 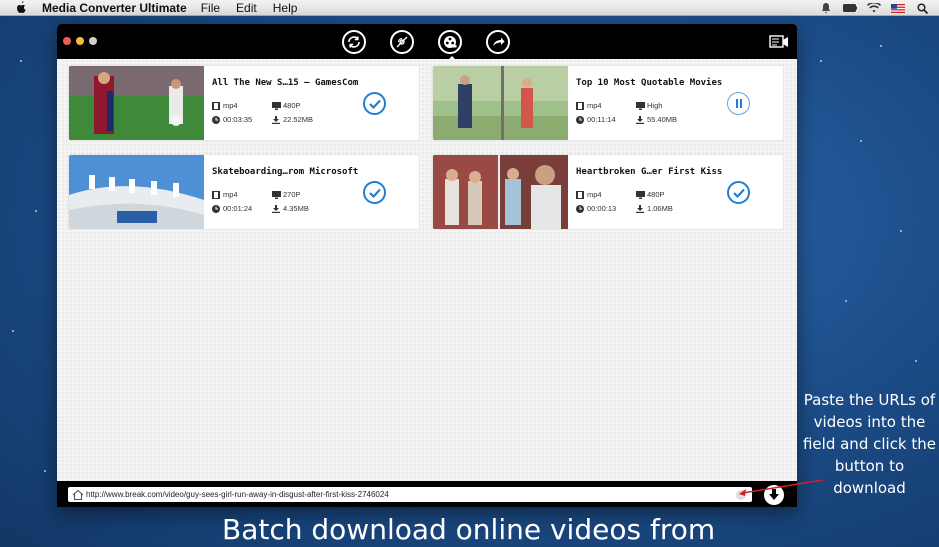 What do you see at coordinates (292, 194) in the screenshot?
I see `video-quality: 270P` at bounding box center [292, 194].